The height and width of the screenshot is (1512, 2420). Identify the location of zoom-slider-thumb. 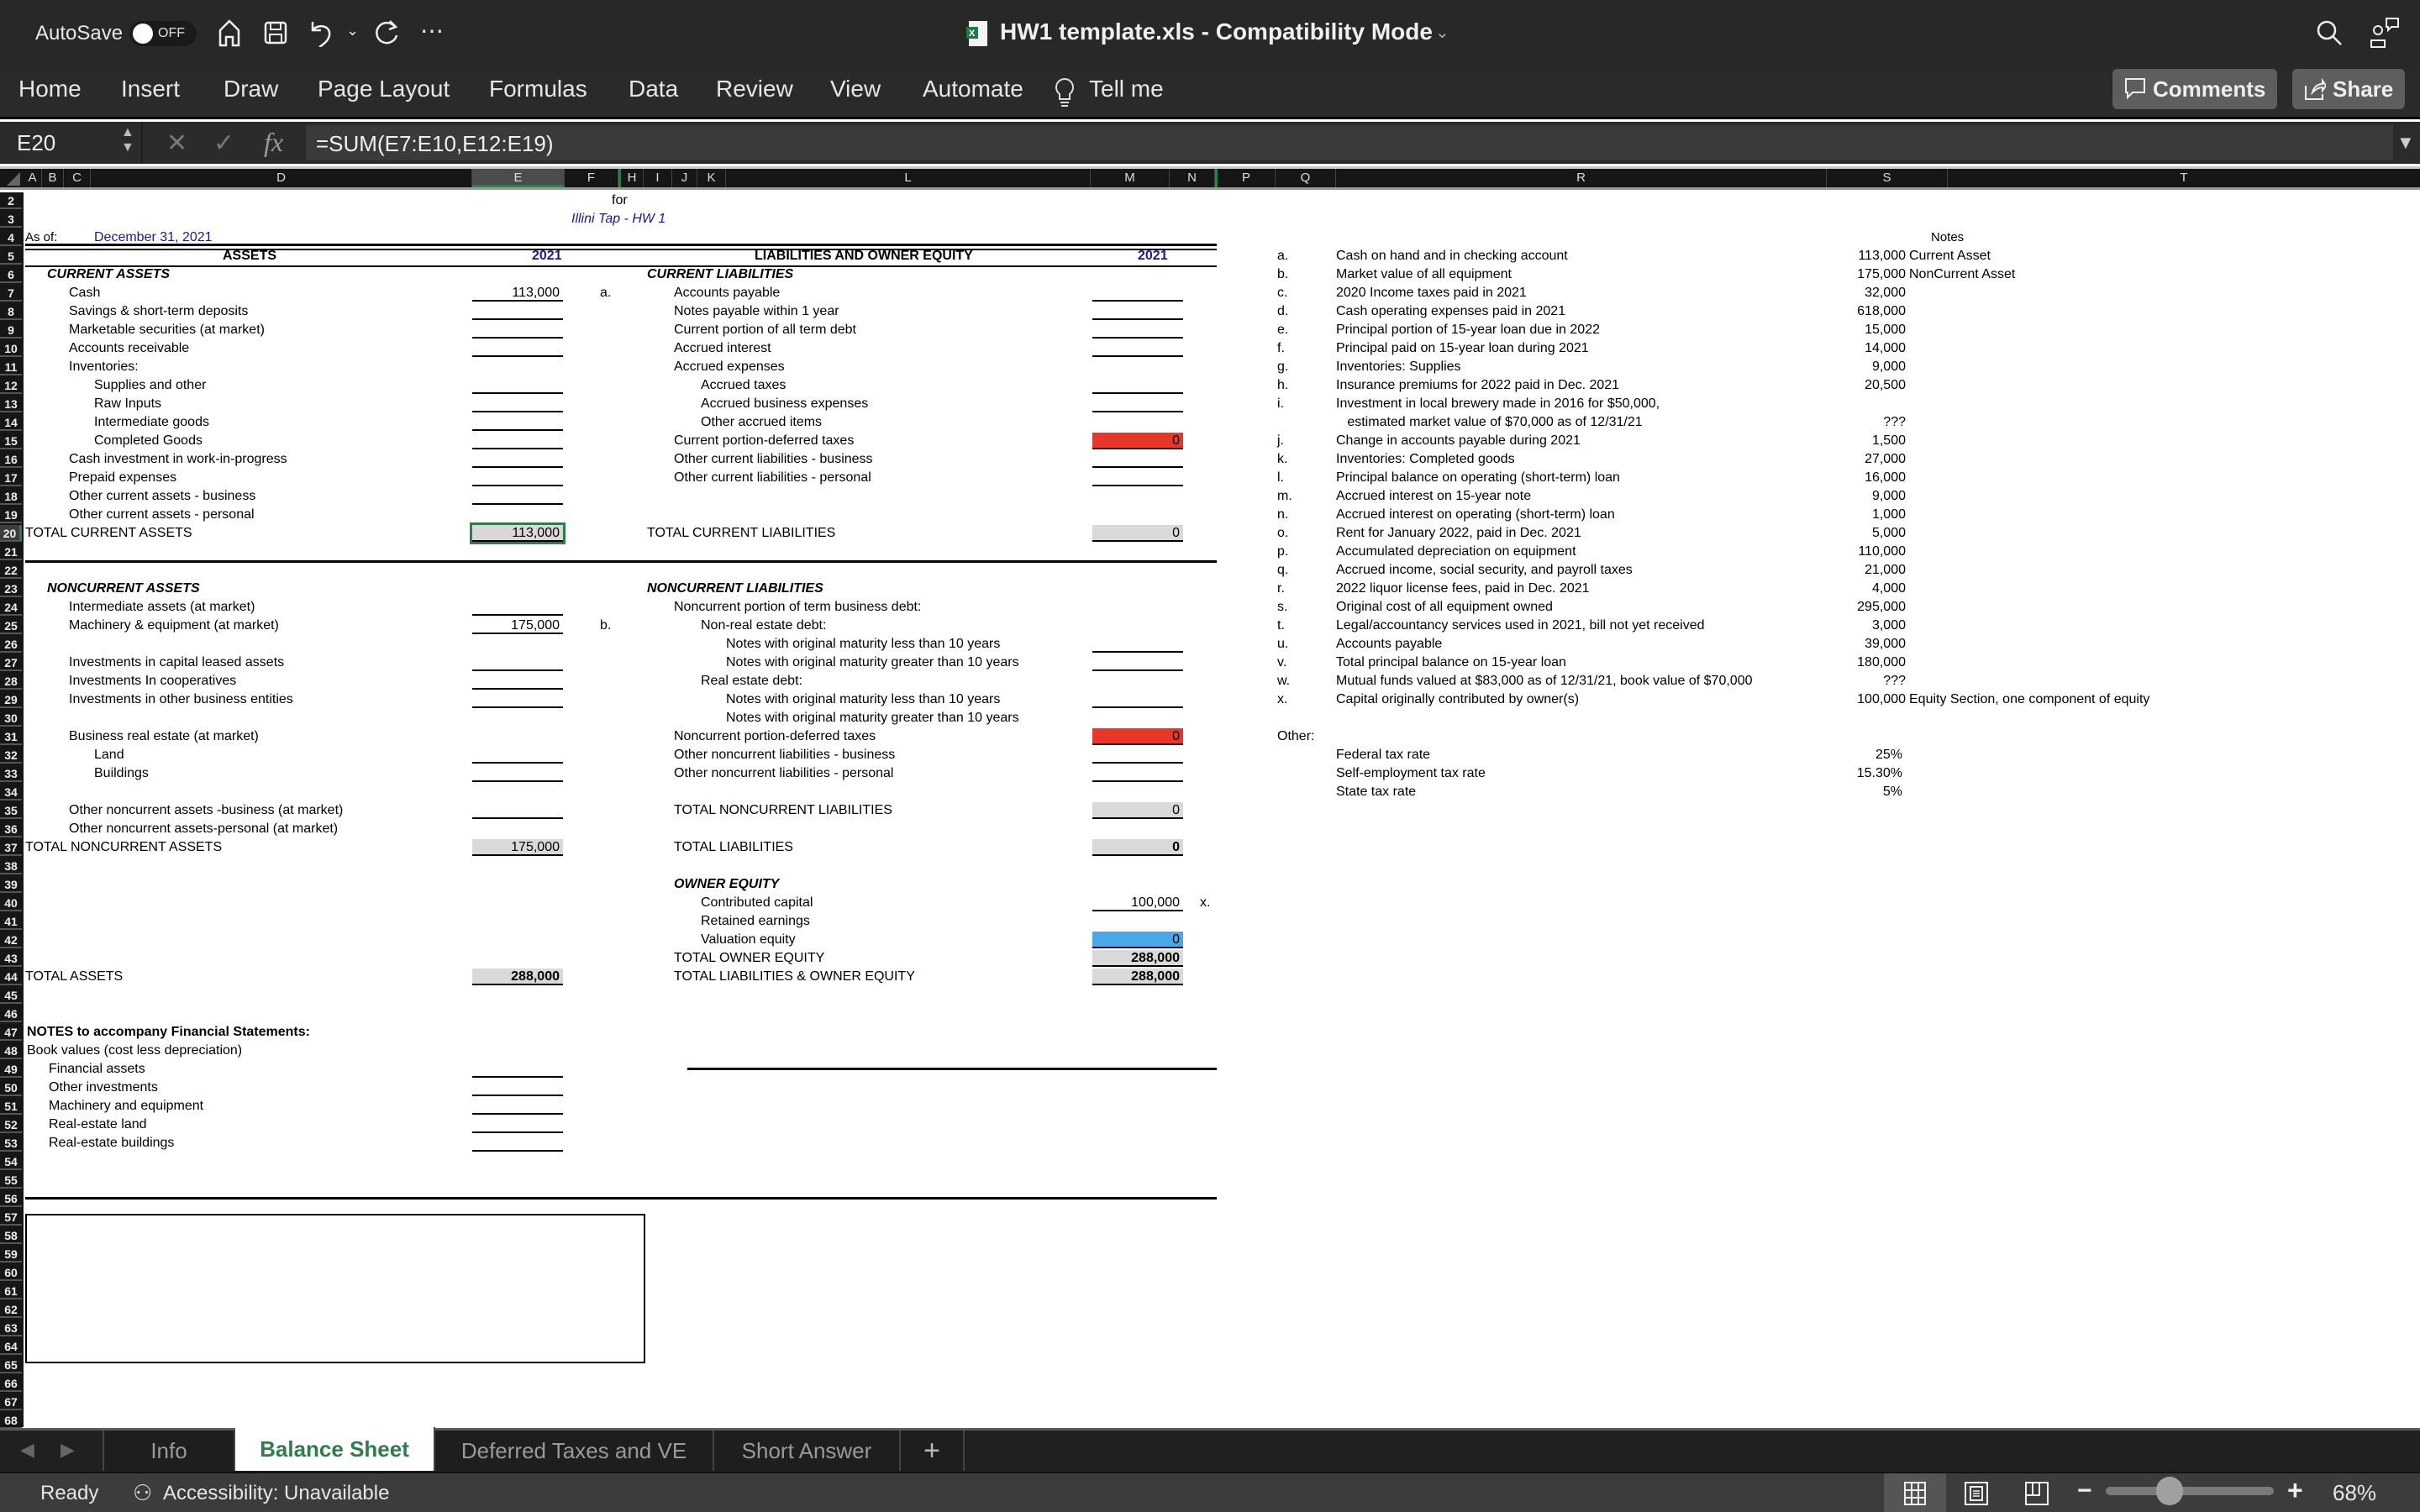
(2169, 1491).